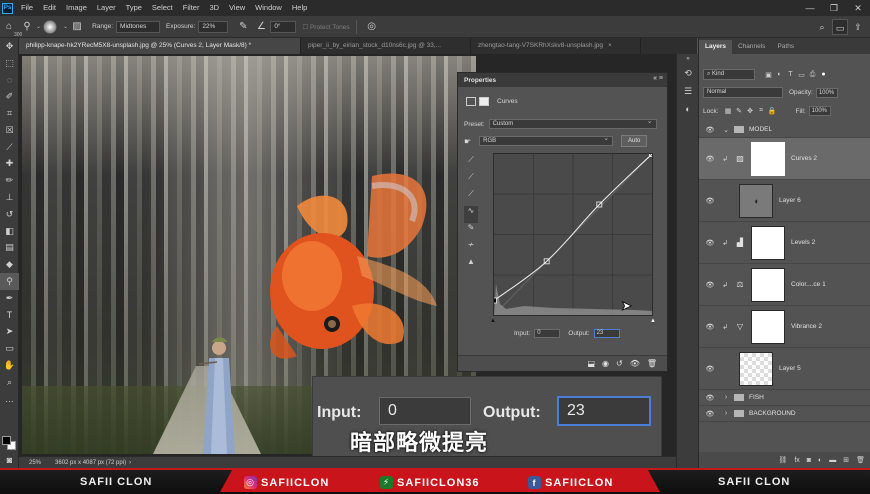  What do you see at coordinates (619, 363) in the screenshot?
I see `reset-icon: ↺` at bounding box center [619, 363].